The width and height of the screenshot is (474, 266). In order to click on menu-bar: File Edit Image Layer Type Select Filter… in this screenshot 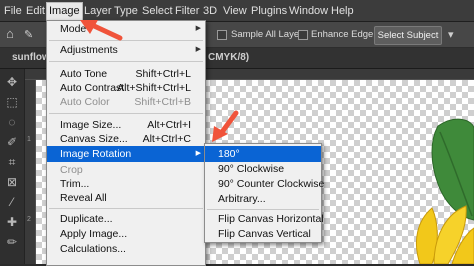, I will do `click(237, 11)`.